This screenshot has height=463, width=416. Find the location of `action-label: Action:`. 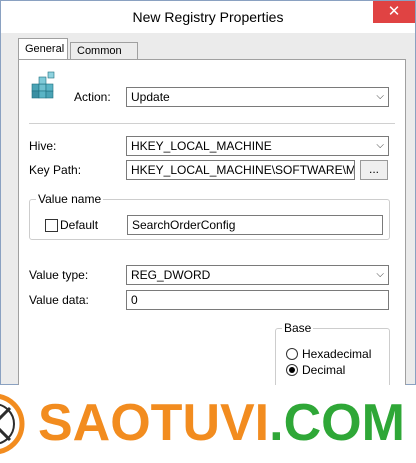

action-label: Action: is located at coordinates (92, 97).